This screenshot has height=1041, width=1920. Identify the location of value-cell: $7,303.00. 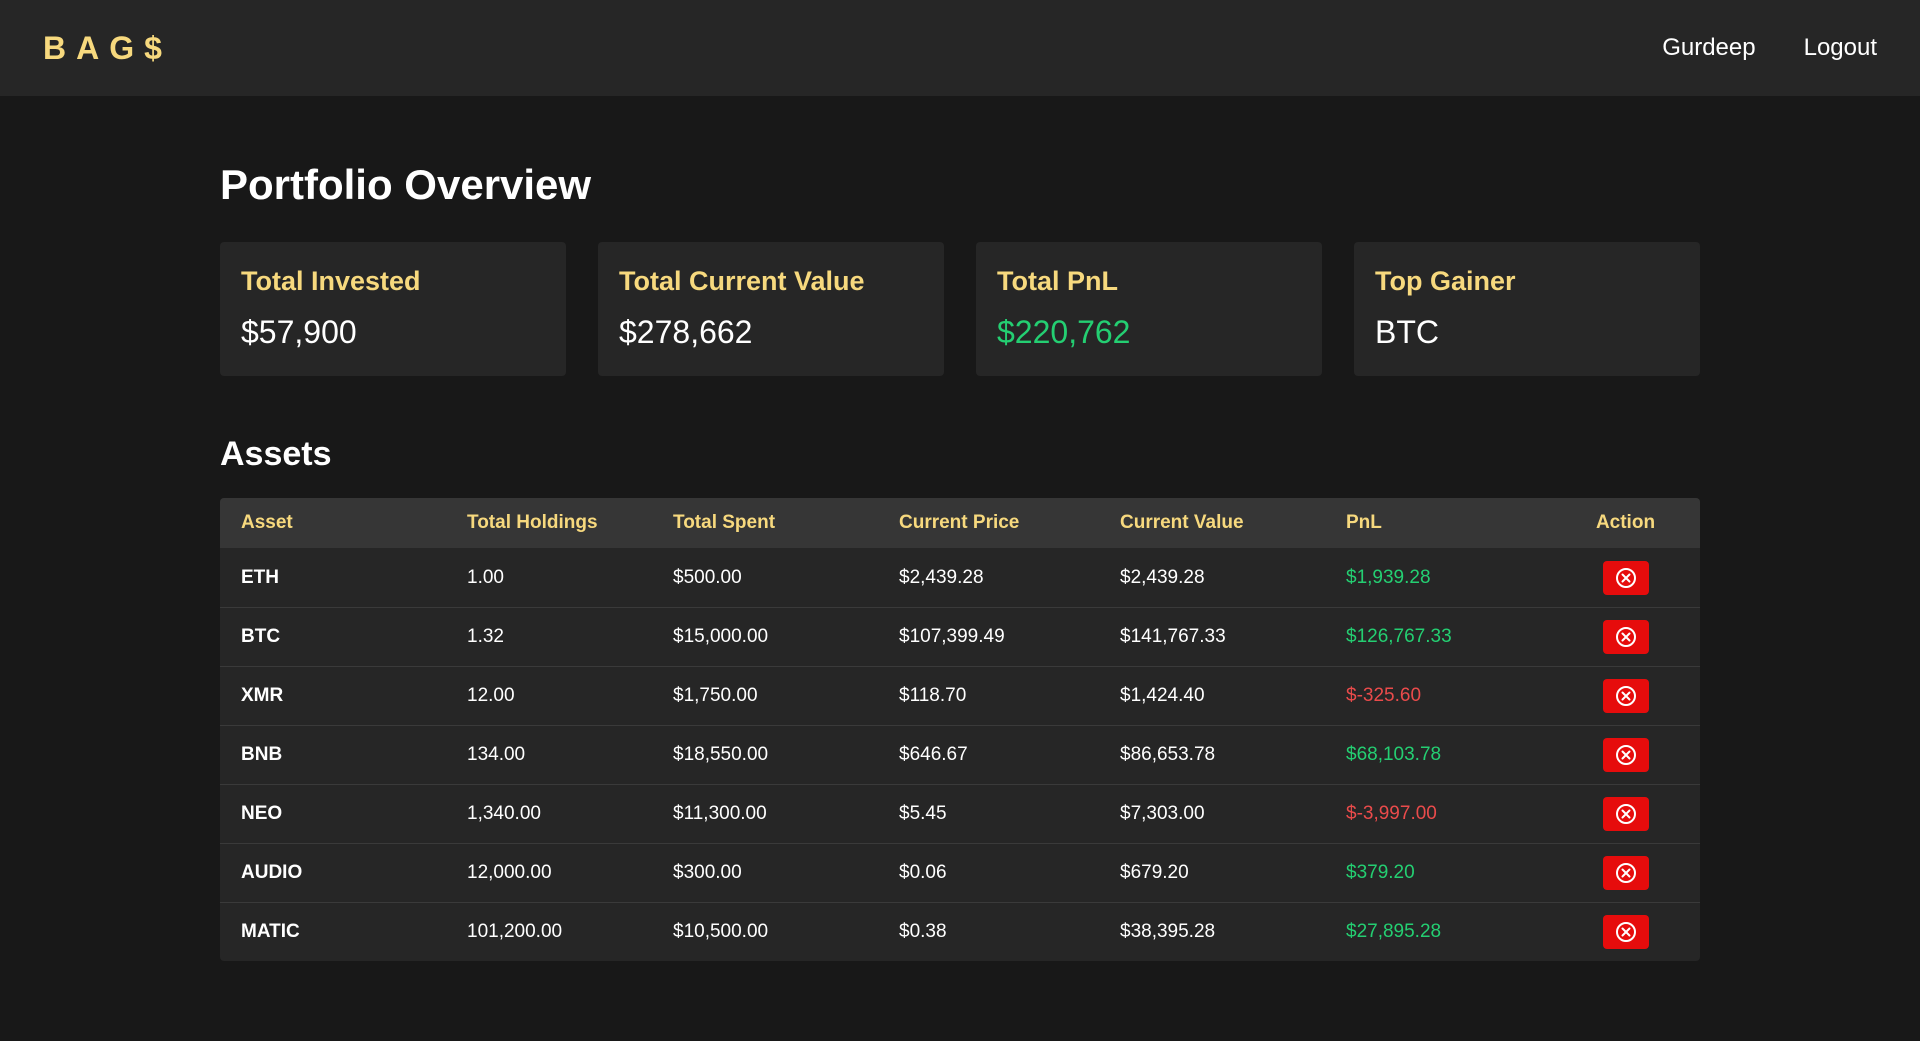
(1162, 813).